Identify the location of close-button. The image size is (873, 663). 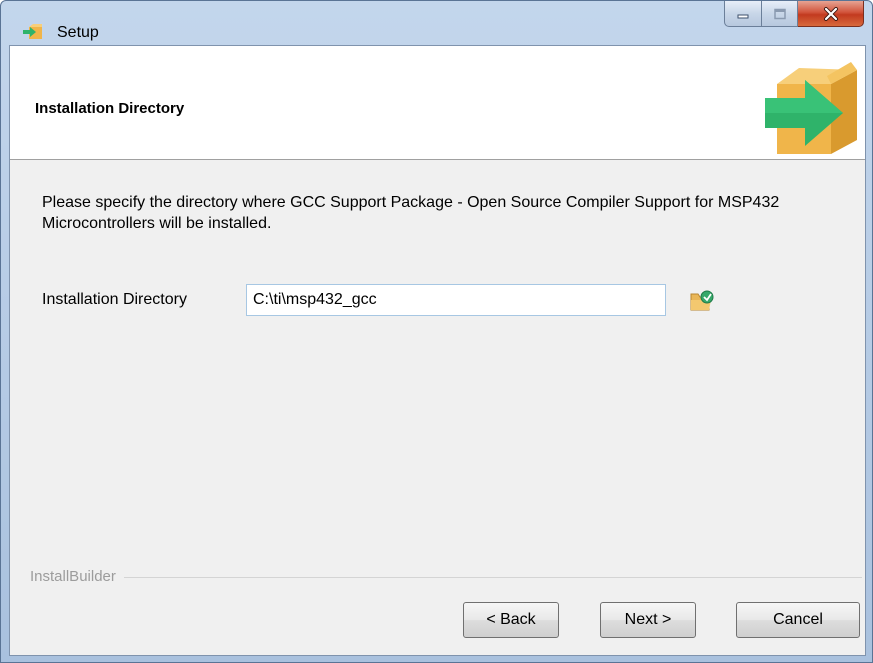
(831, 14).